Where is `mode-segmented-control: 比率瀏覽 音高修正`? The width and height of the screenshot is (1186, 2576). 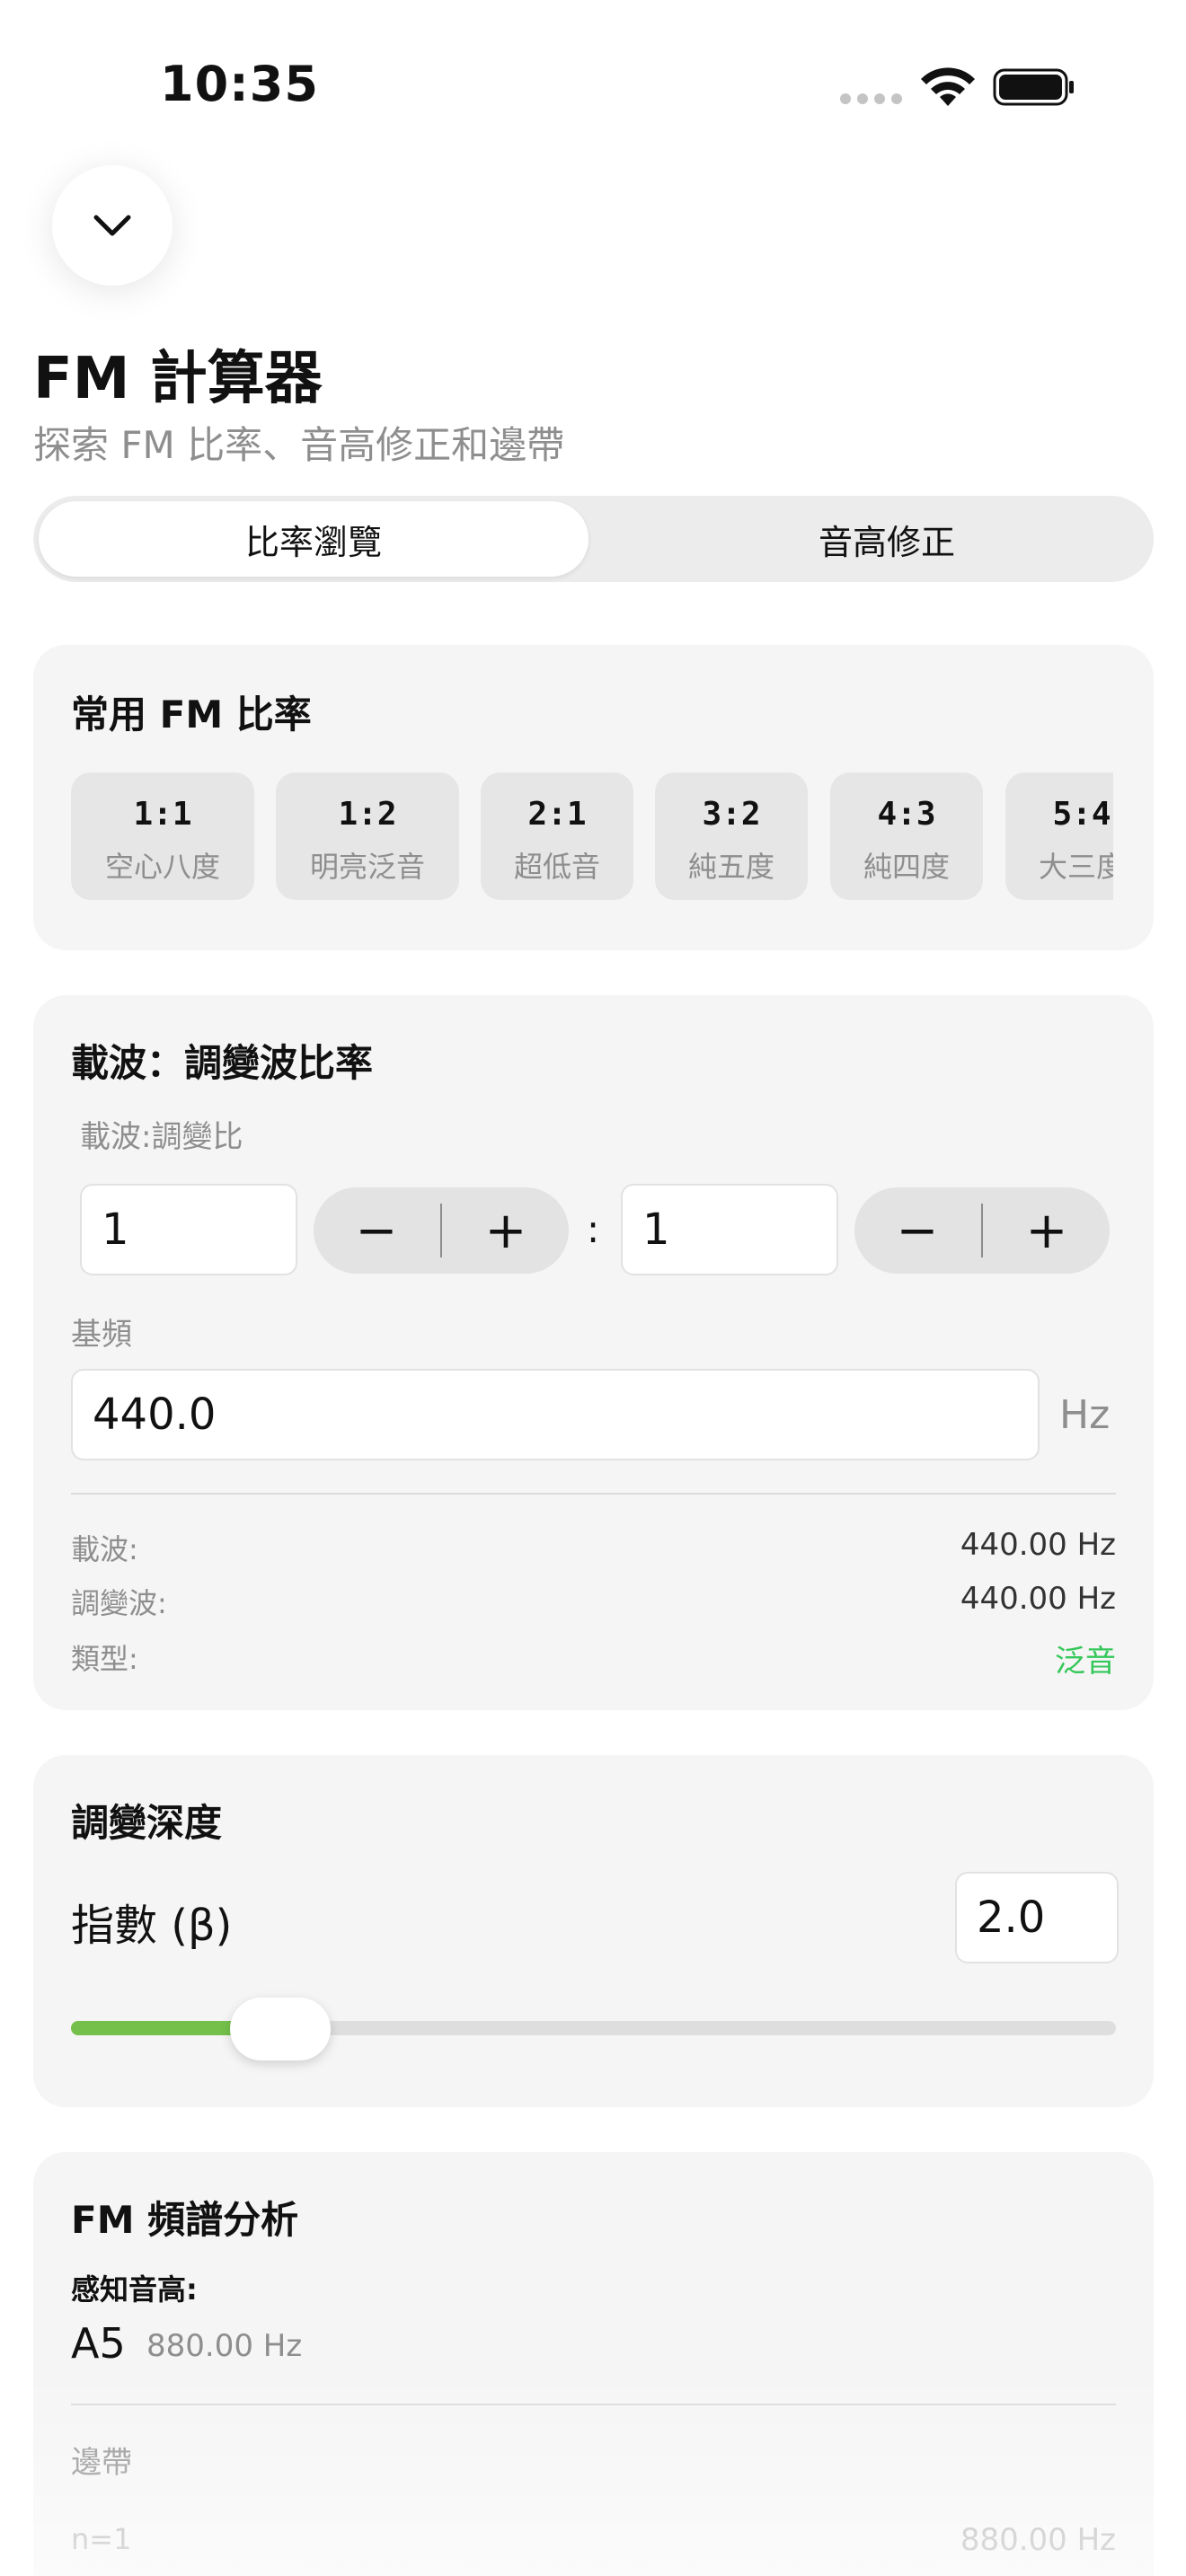 mode-segmented-control: 比率瀏覽 音高修正 is located at coordinates (593, 539).